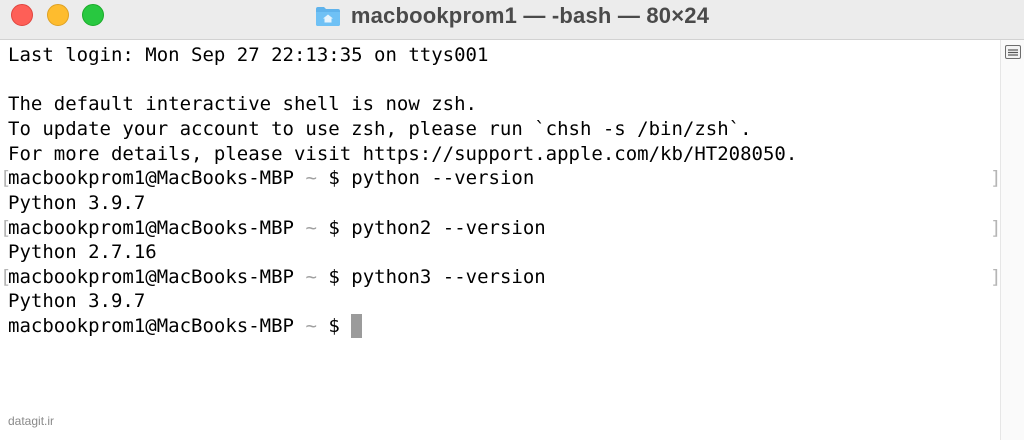  I want to click on text-cursor, so click(357, 326).